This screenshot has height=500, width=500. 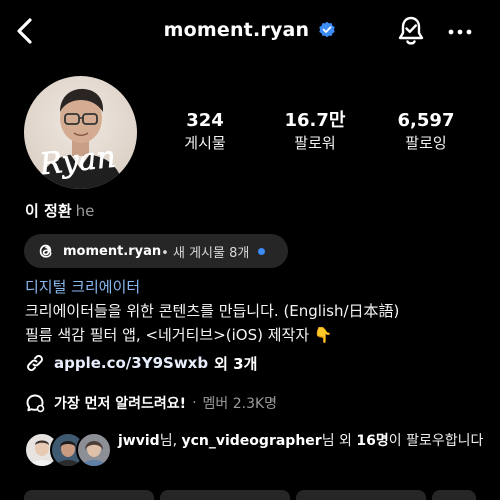 What do you see at coordinates (85, 211) in the screenshot?
I see `pronouns: he` at bounding box center [85, 211].